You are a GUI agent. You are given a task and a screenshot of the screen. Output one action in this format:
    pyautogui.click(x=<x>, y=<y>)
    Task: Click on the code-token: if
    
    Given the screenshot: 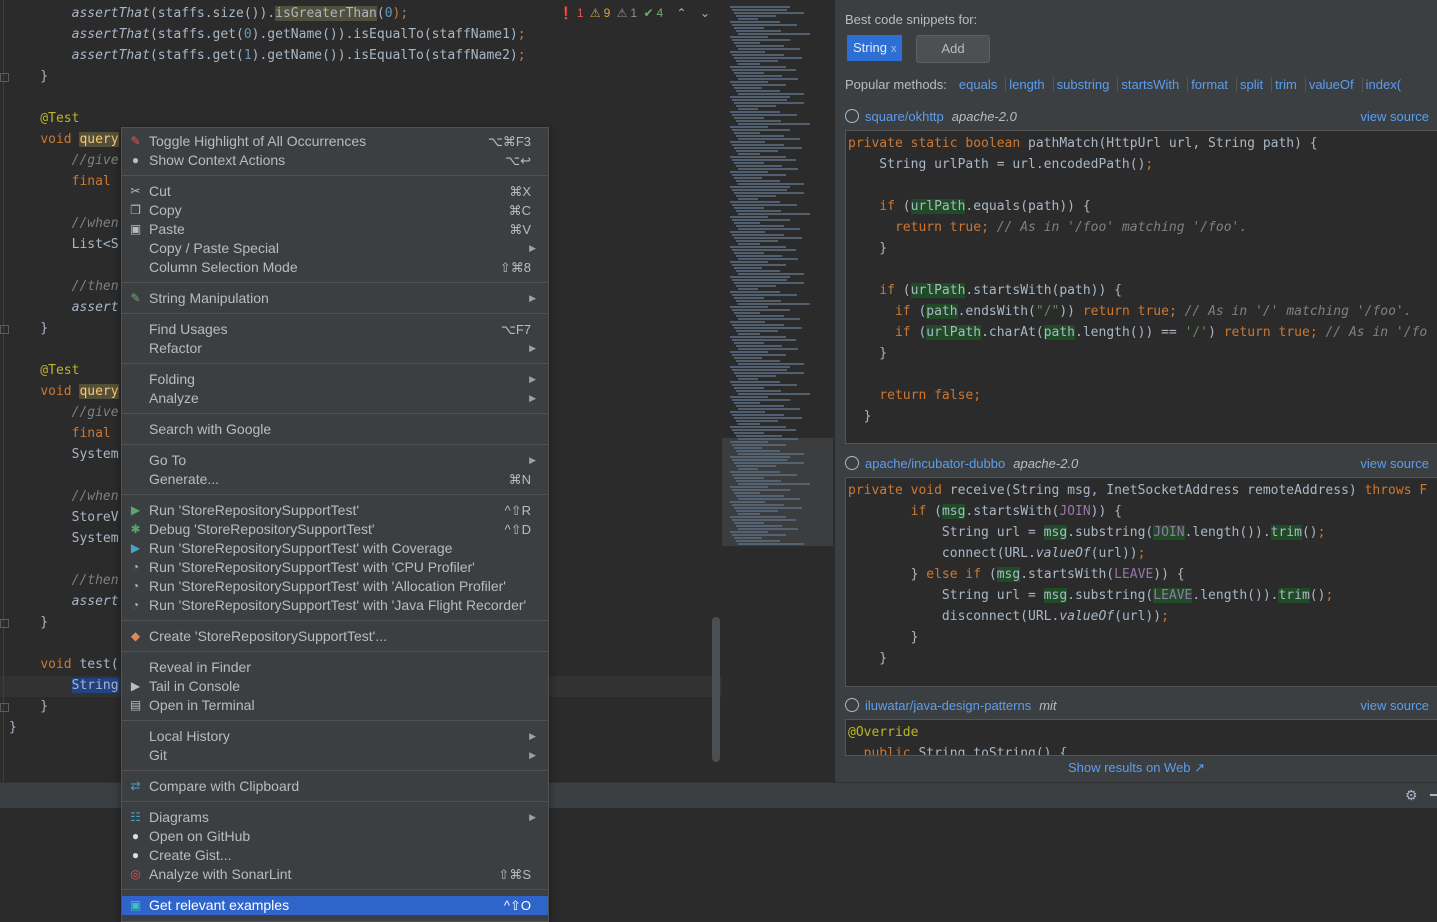 What is the action you would take?
    pyautogui.click(x=906, y=332)
    